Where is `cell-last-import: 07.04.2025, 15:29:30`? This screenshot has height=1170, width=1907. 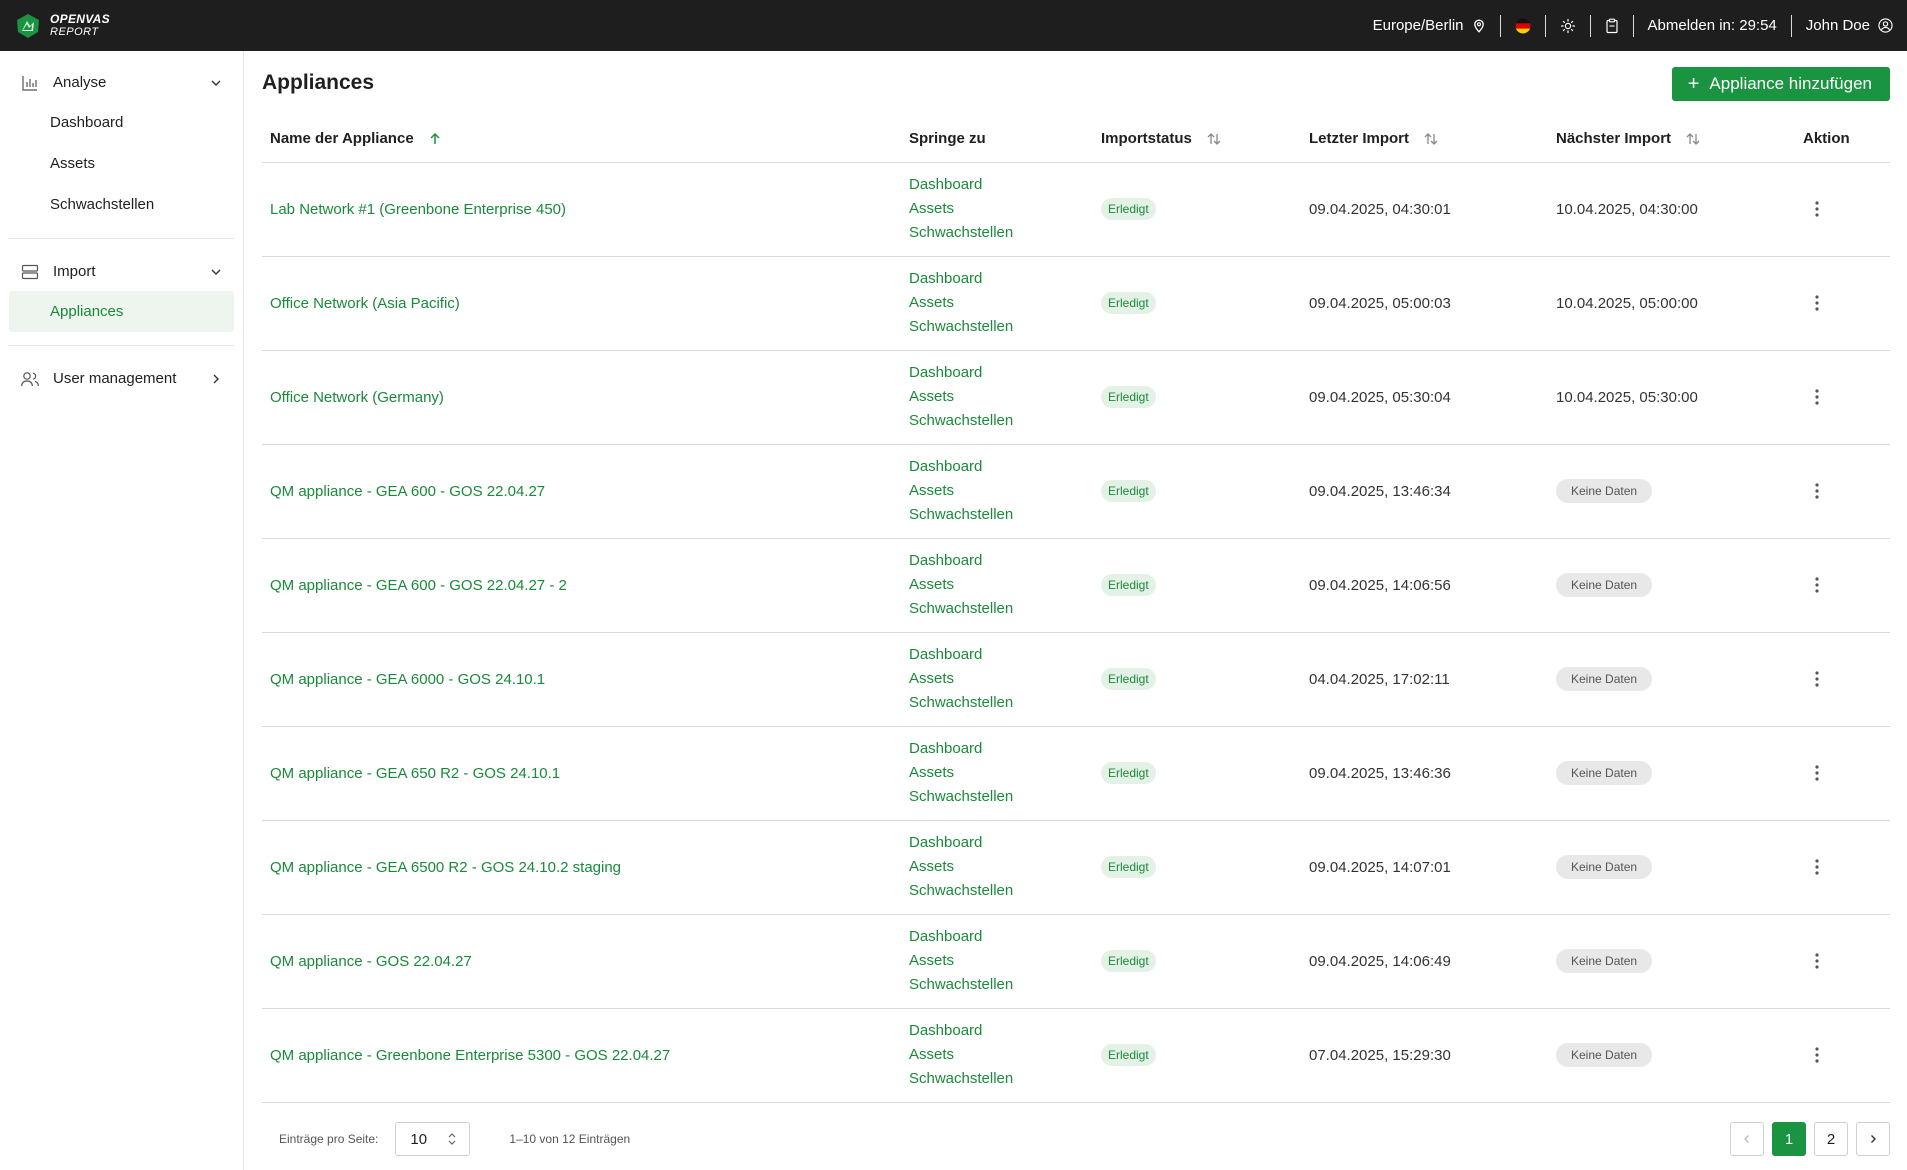 cell-last-import: 07.04.2025, 15:29:30 is located at coordinates (1424, 1055).